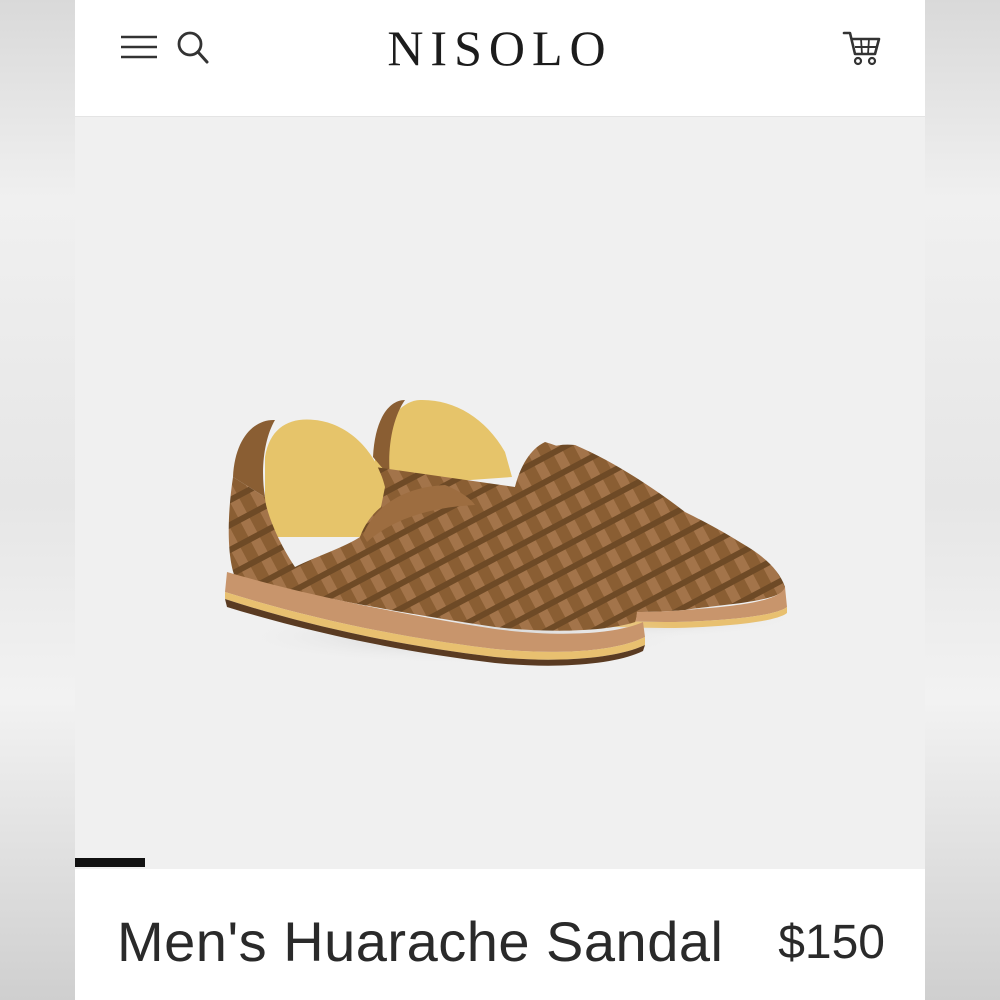  I want to click on site-header: NISOLO, so click(500, 58).